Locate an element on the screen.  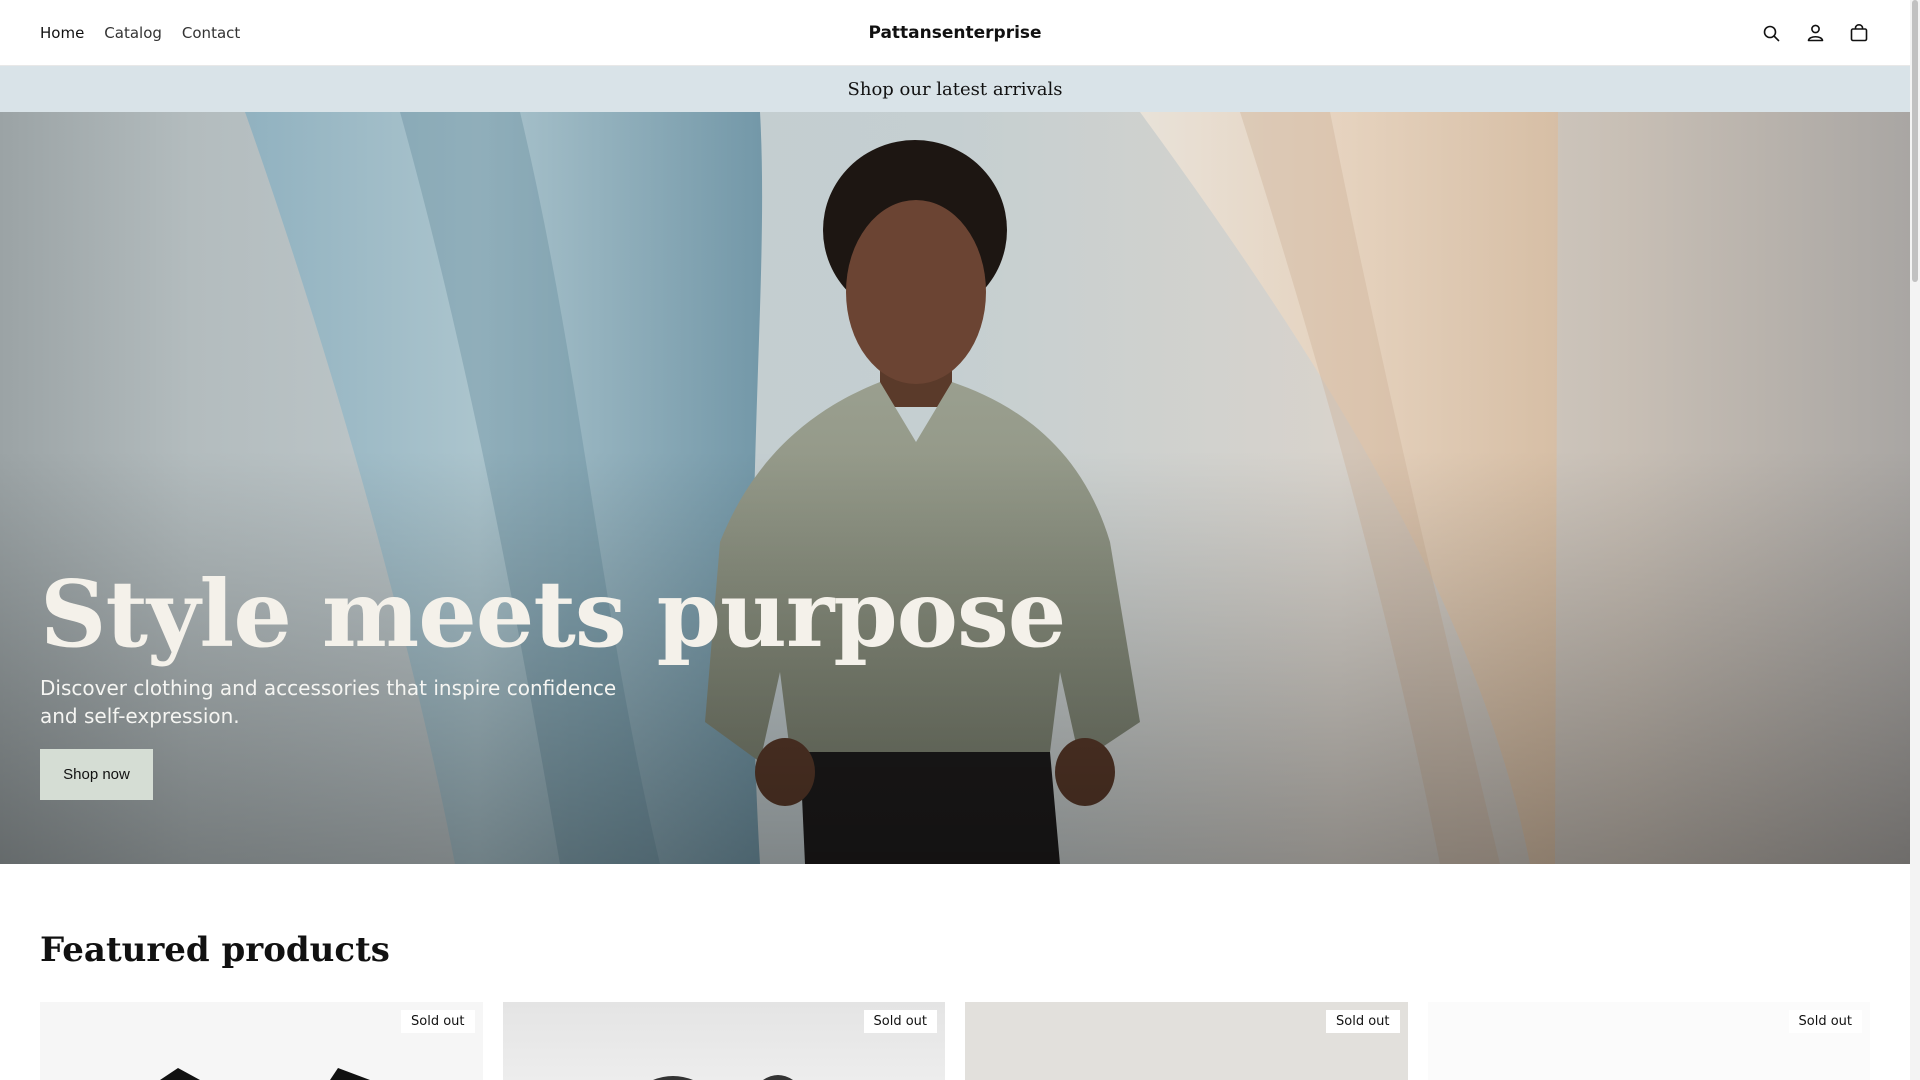
shop-now-button: Shop now is located at coordinates (96, 774).